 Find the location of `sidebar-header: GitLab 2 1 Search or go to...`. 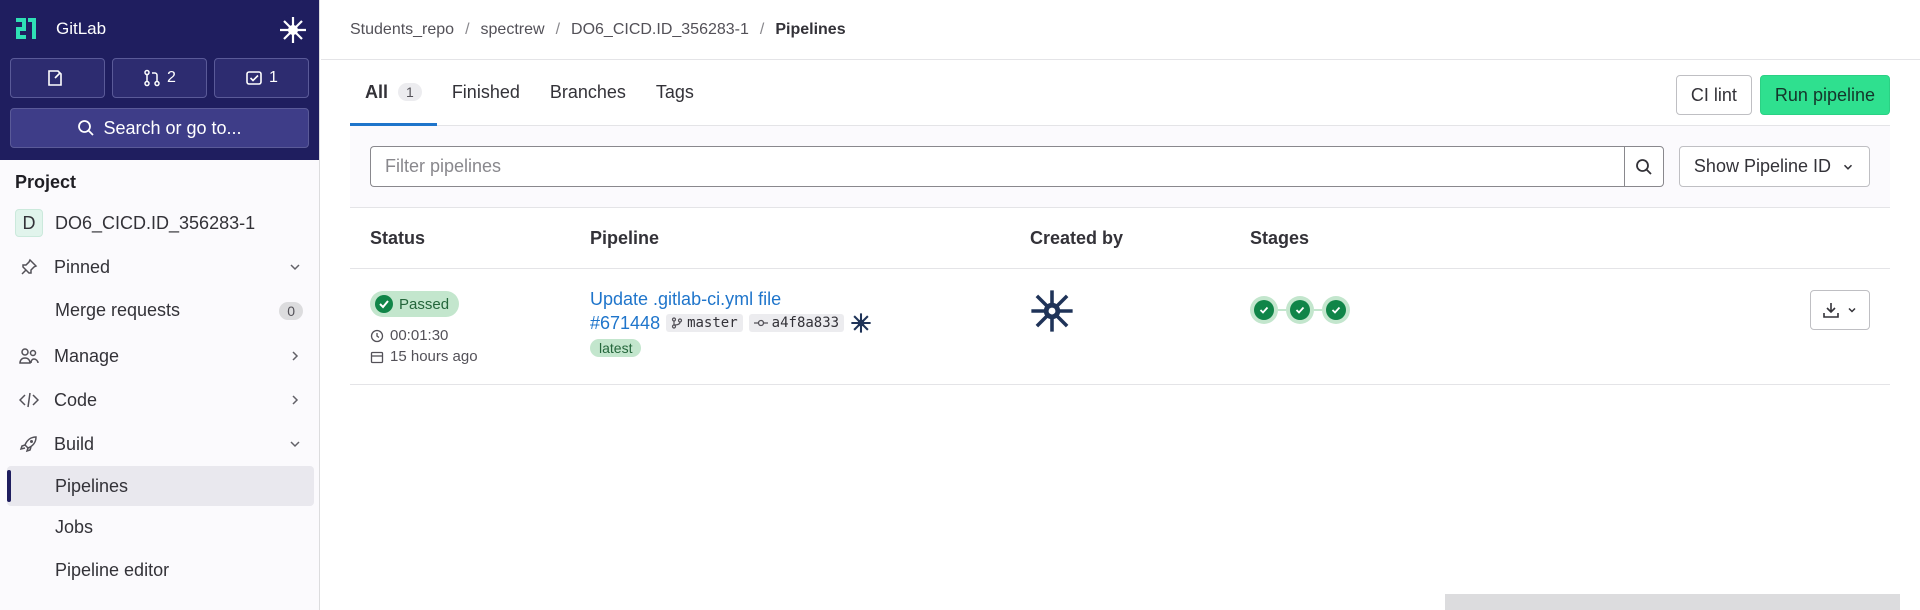

sidebar-header: GitLab 2 1 Search or go to... is located at coordinates (159, 80).